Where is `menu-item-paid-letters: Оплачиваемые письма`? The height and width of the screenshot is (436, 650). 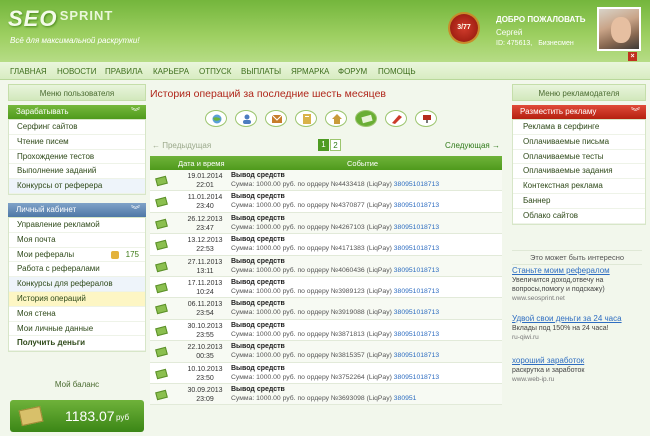
menu-item-paid-letters: Оплачиваемые письма is located at coordinates (579, 142).